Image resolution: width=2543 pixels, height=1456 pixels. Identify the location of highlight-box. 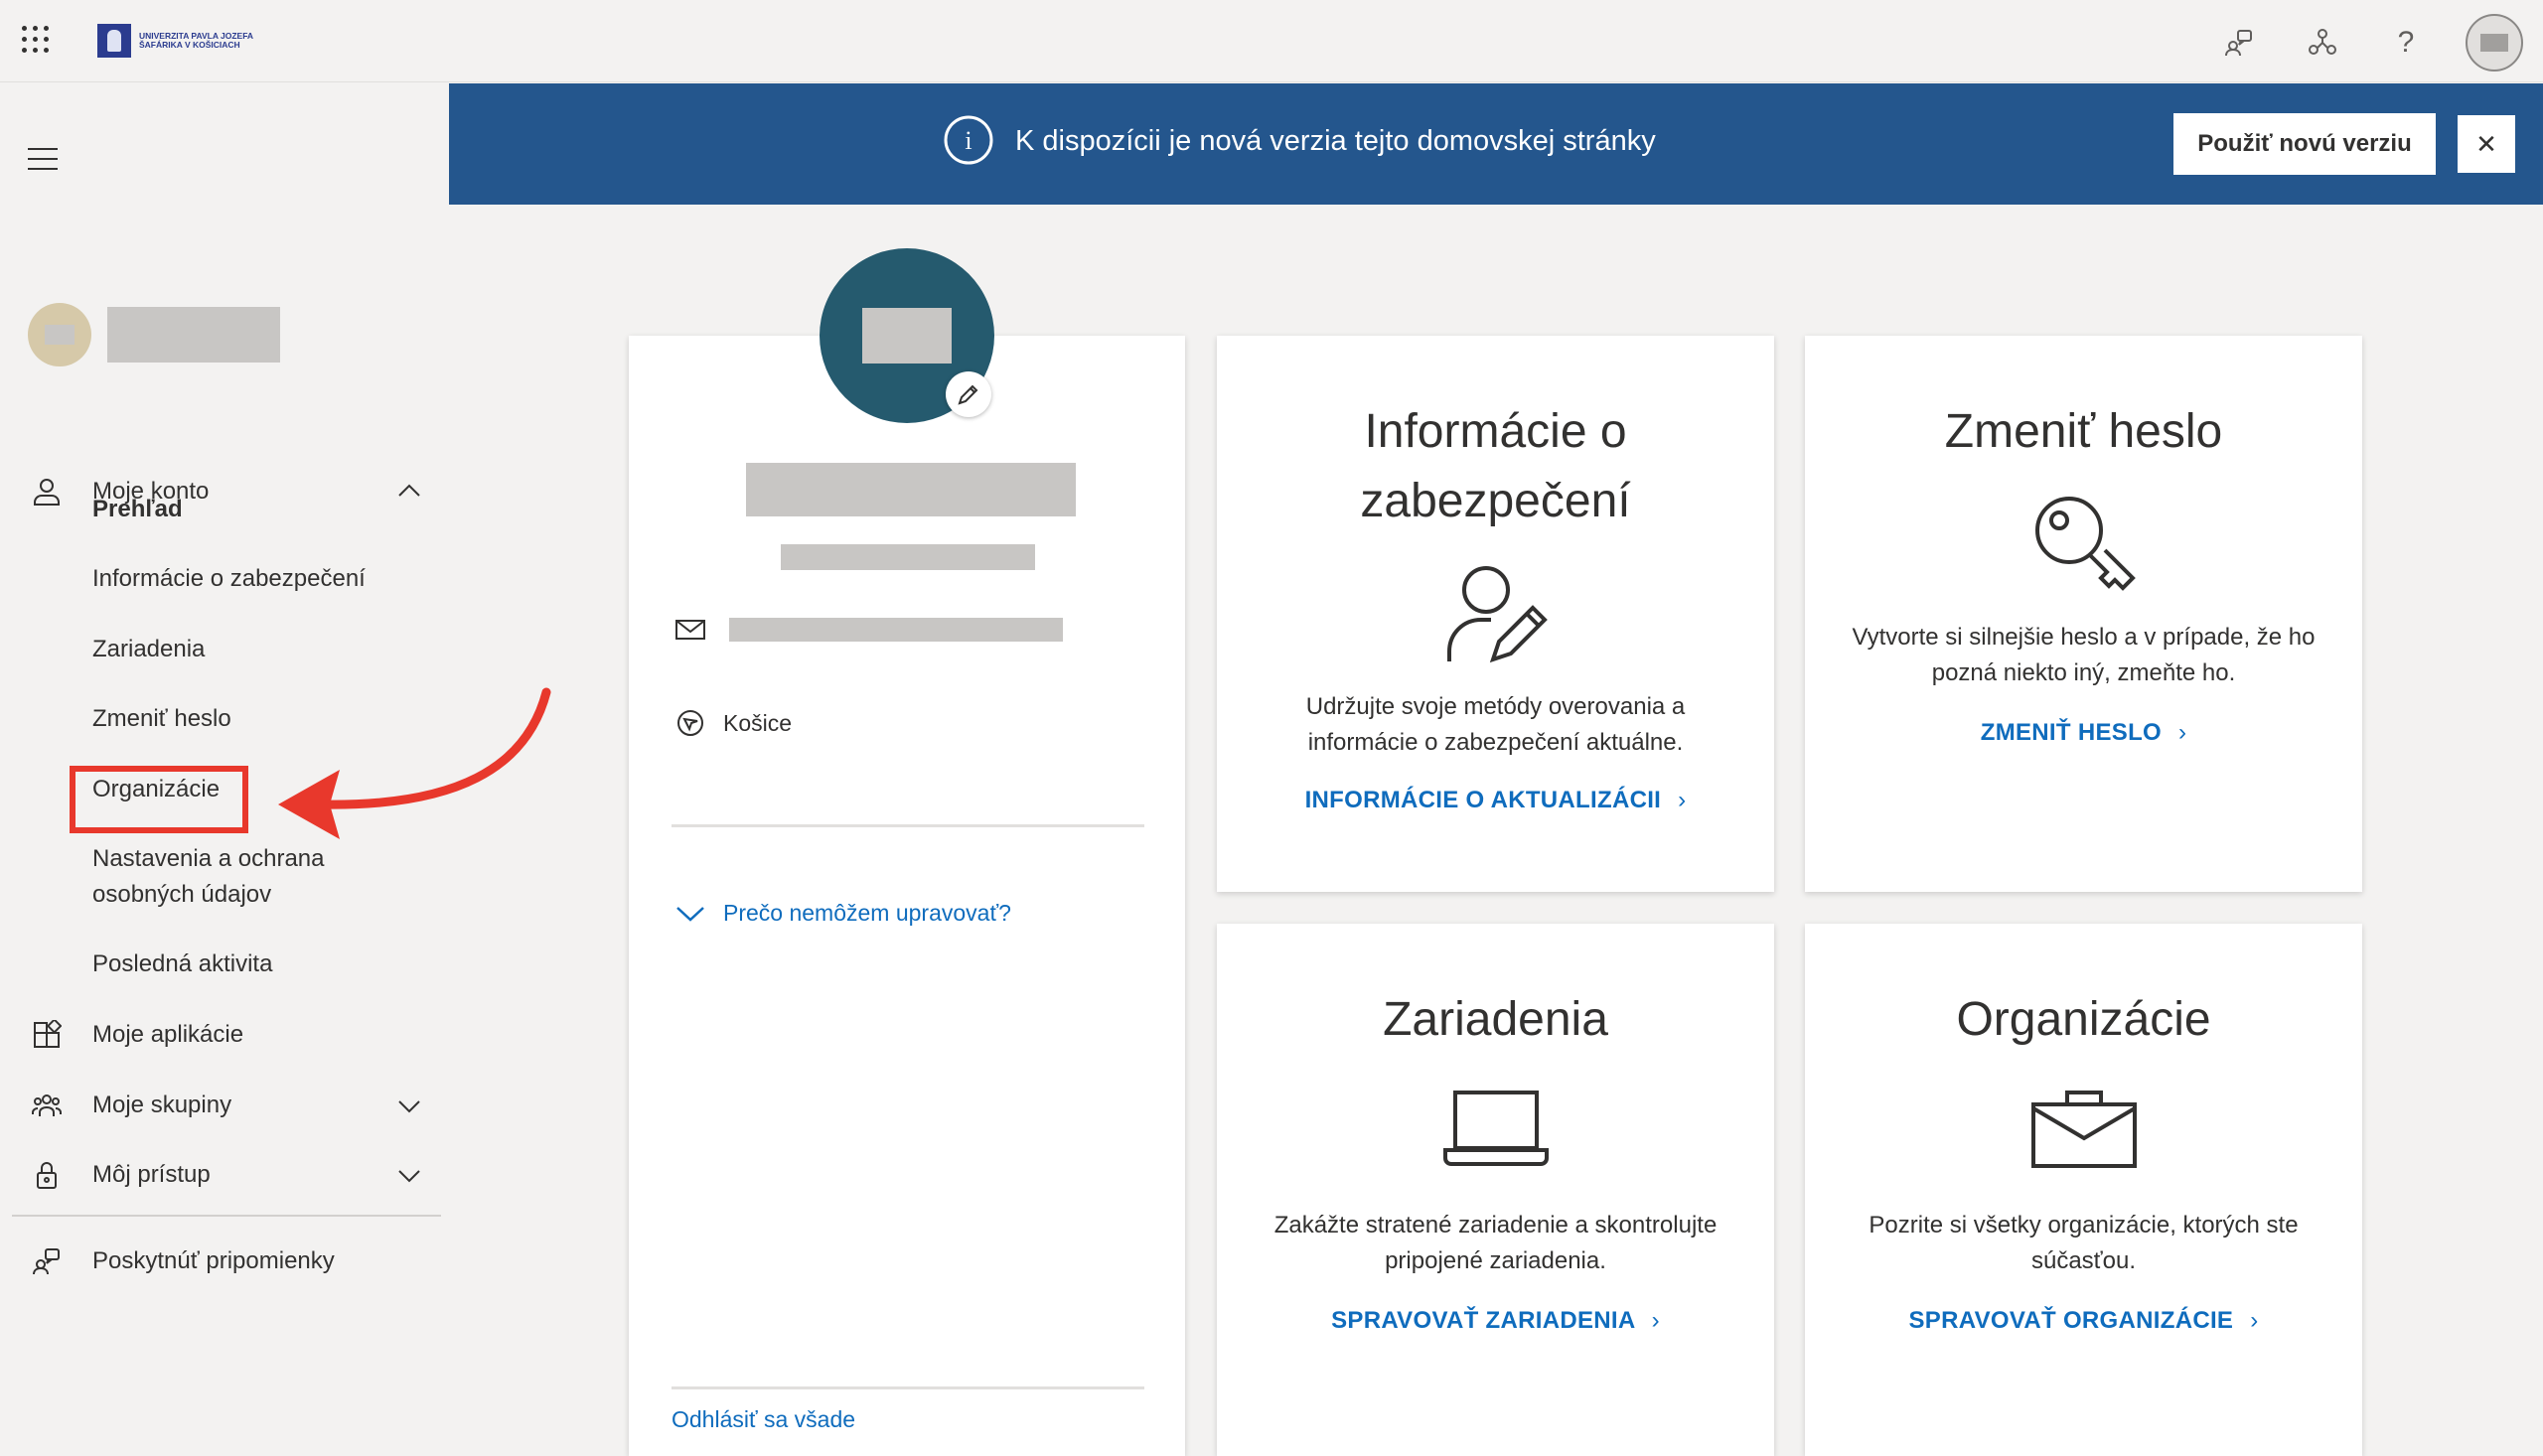
(159, 799).